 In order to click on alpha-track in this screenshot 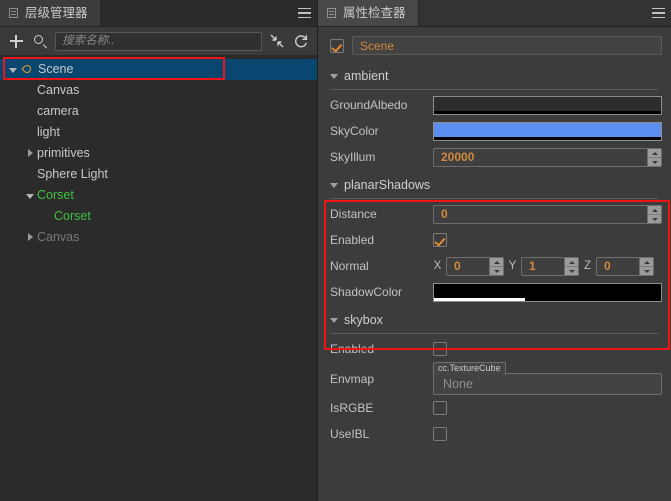, I will do `click(547, 112)`.